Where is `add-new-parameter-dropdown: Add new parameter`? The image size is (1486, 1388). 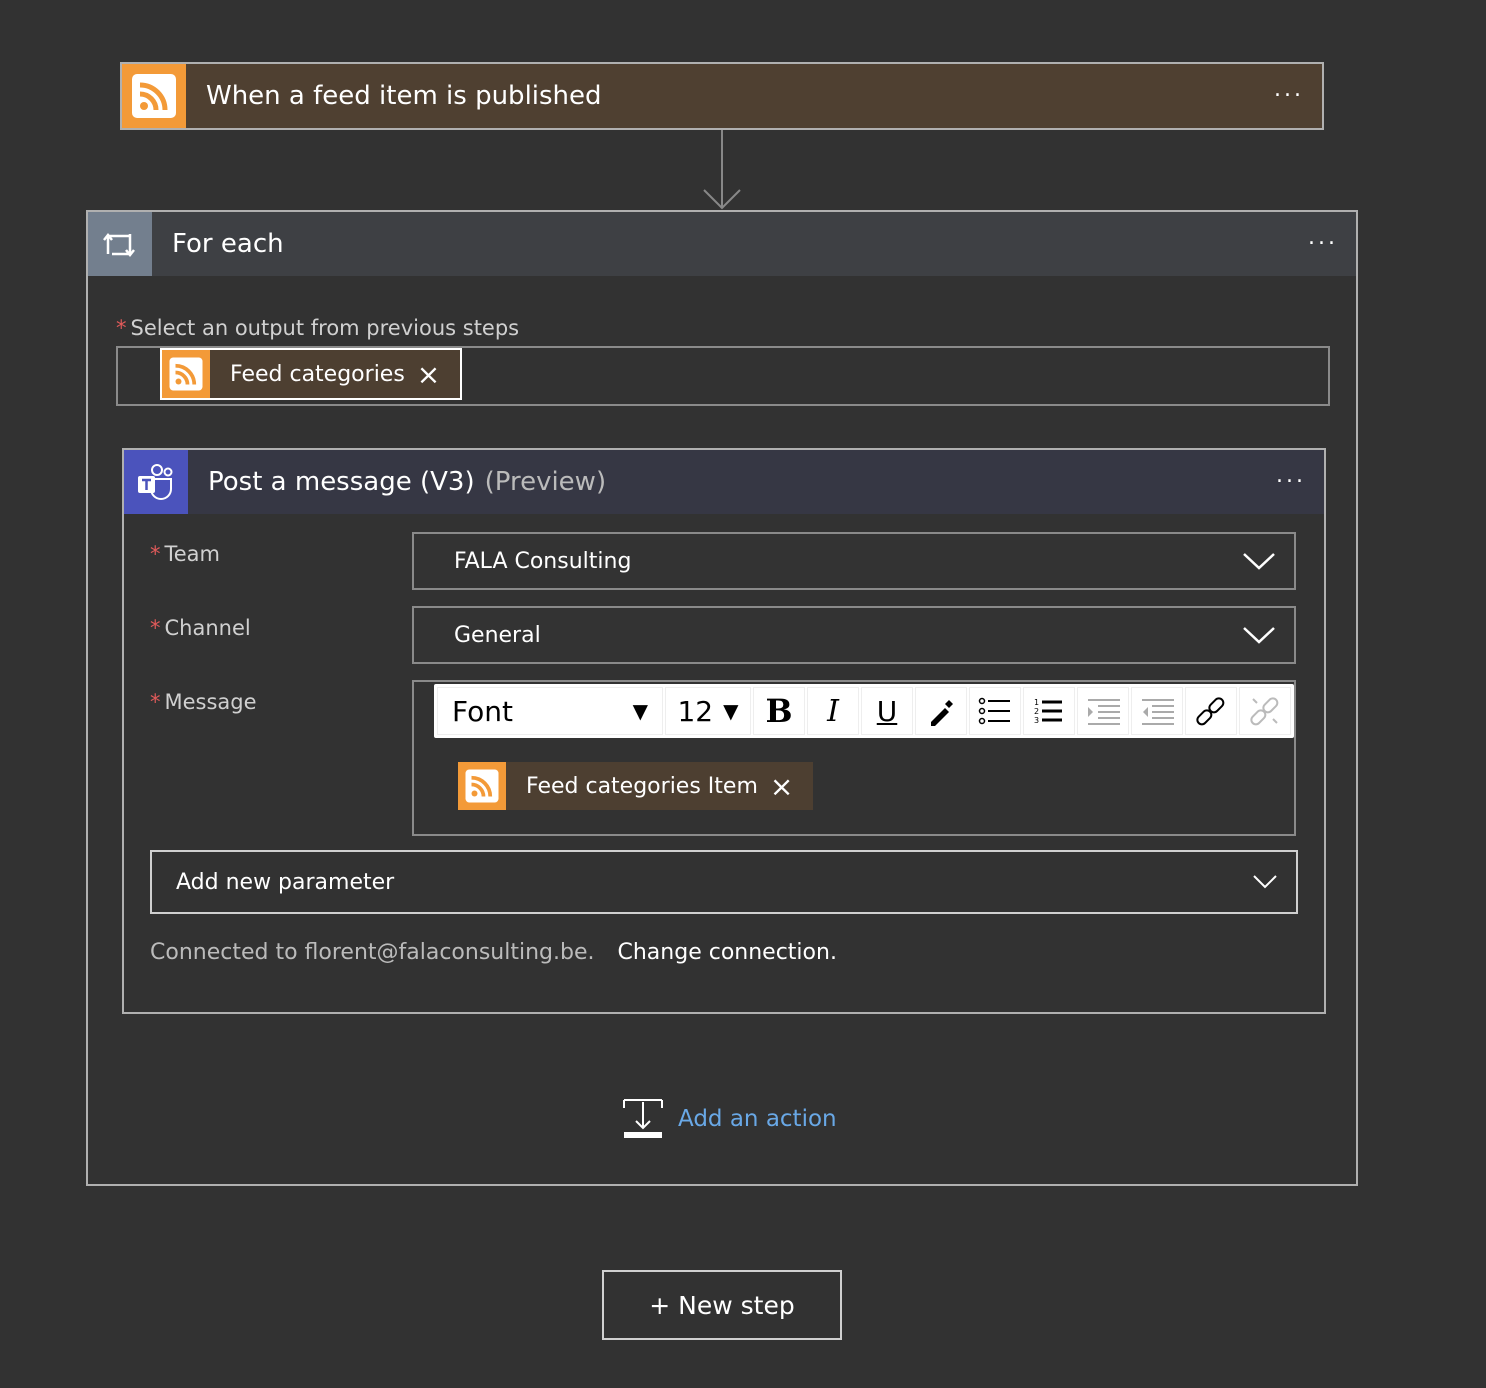
add-new-parameter-dropdown: Add new parameter is located at coordinates (724, 882).